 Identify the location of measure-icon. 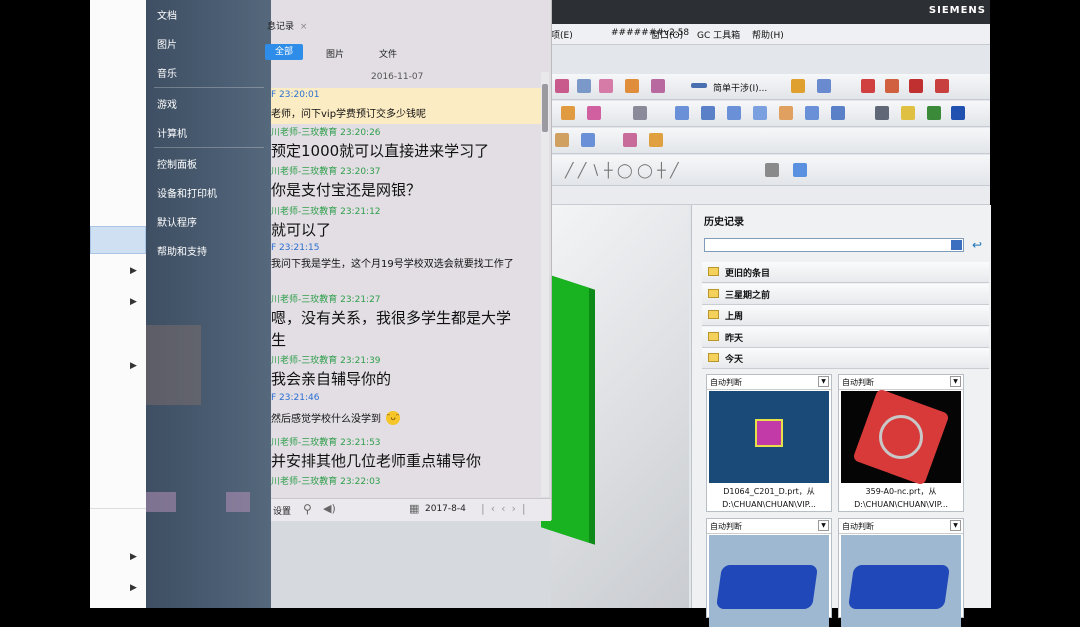
(798, 86).